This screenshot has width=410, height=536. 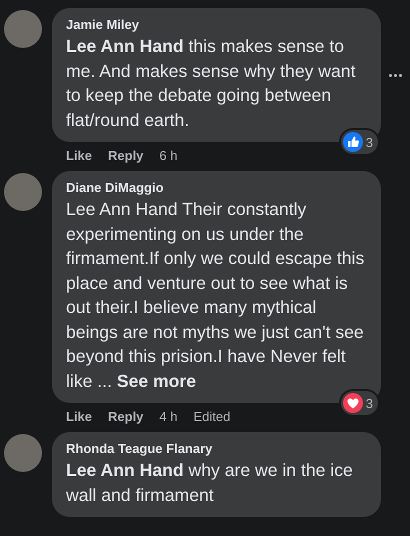 I want to click on author-name: Rhonda Teague Flanary, so click(x=216, y=449).